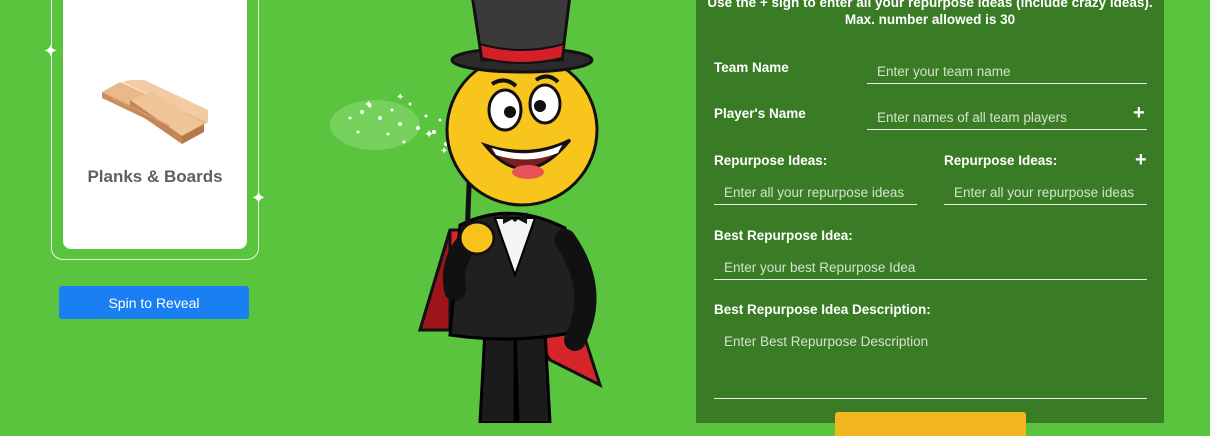 Image resolution: width=1210 pixels, height=436 pixels. I want to click on team-name-input, so click(1007, 72).